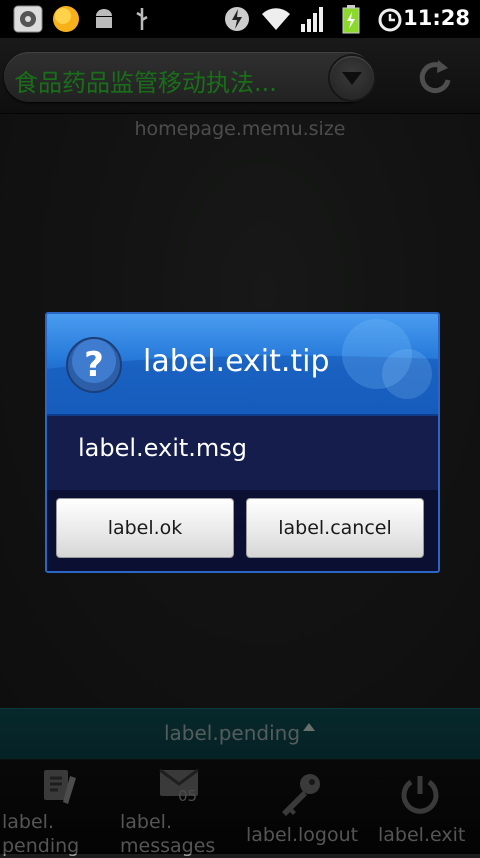 Image resolution: width=480 pixels, height=858 pixels. I want to click on dialog-message: label.exit.msg, so click(163, 448).